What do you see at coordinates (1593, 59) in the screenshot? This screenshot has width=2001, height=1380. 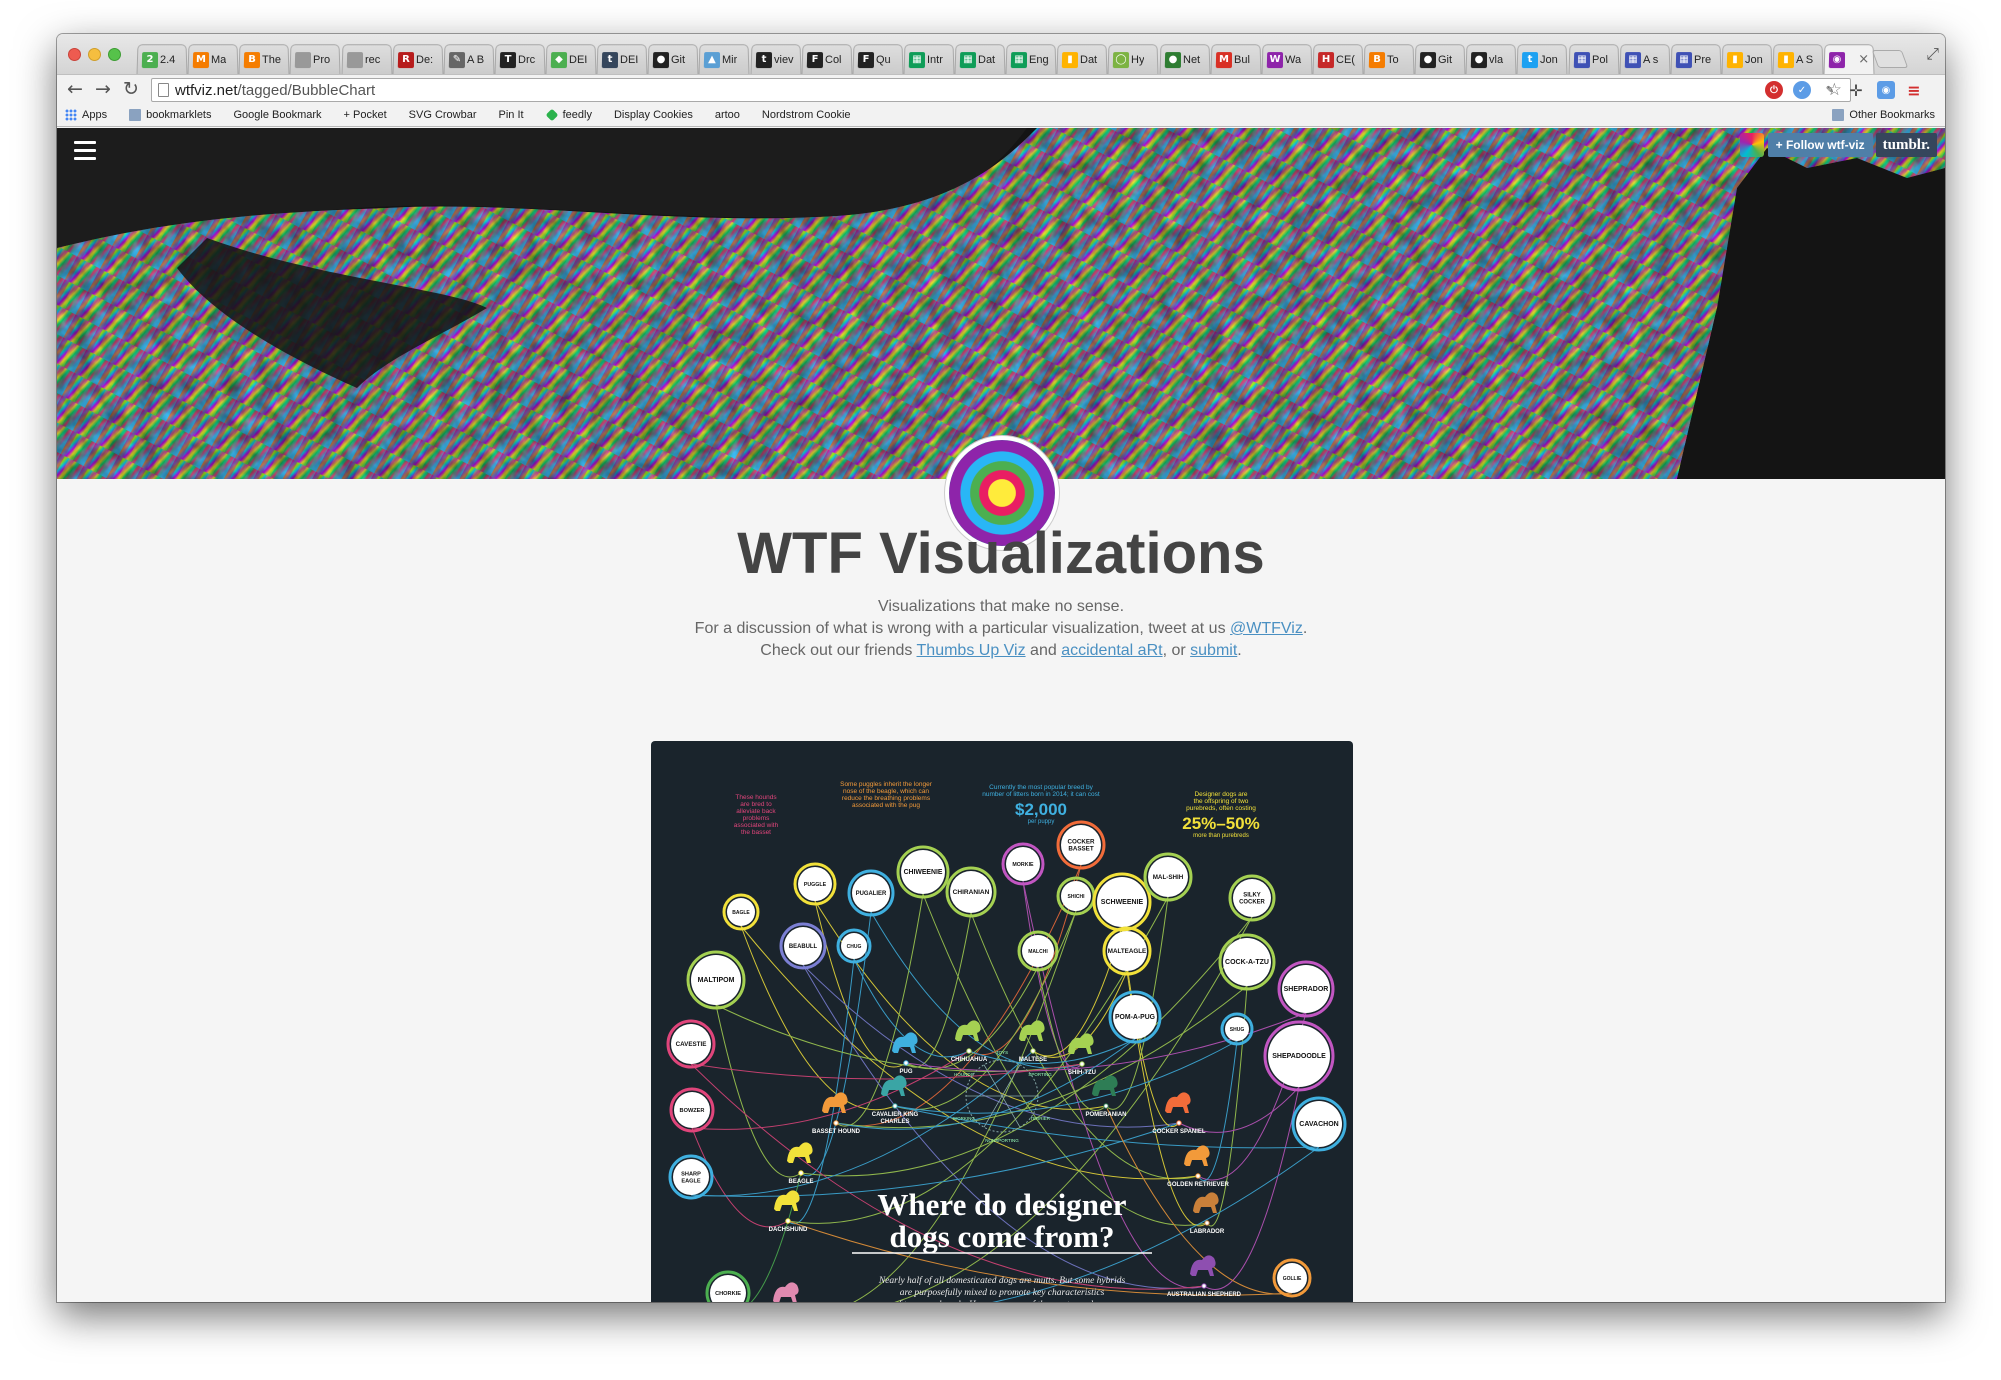 I see `browser-tab: ▦ Pol` at bounding box center [1593, 59].